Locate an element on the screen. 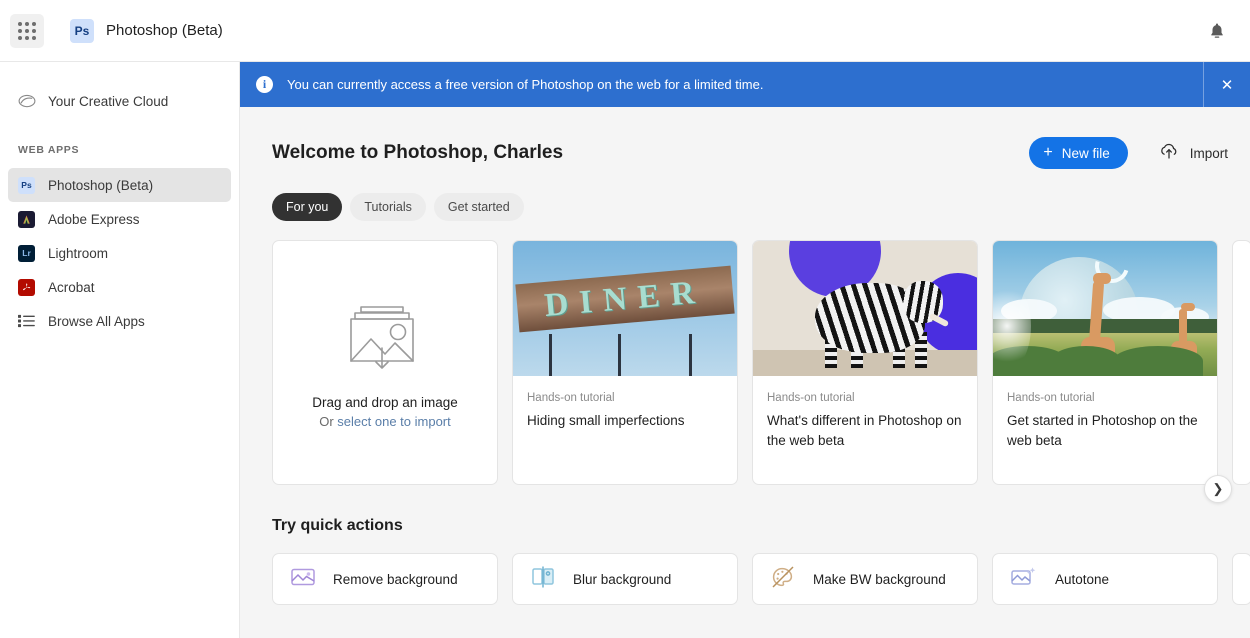 The image size is (1250, 638). list-icon is located at coordinates (29, 321).